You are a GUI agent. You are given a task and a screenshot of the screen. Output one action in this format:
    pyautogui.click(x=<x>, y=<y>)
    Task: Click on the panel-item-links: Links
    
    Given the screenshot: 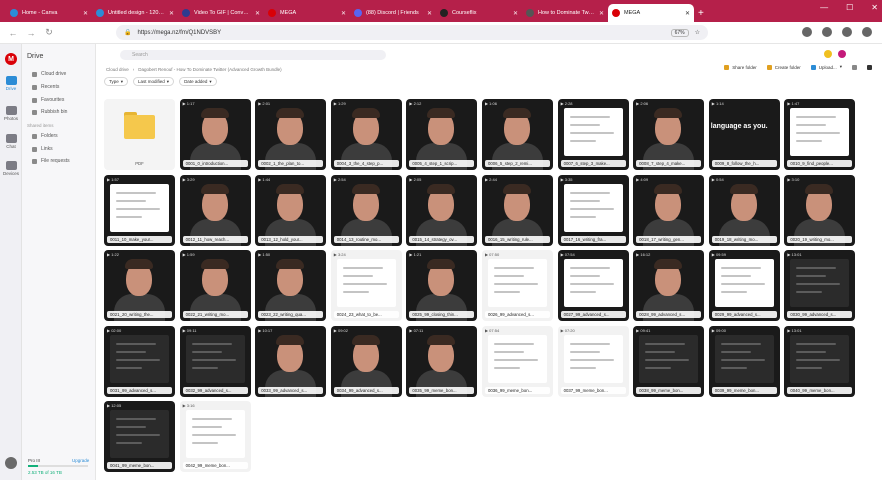 What is the action you would take?
    pyautogui.click(x=42, y=149)
    